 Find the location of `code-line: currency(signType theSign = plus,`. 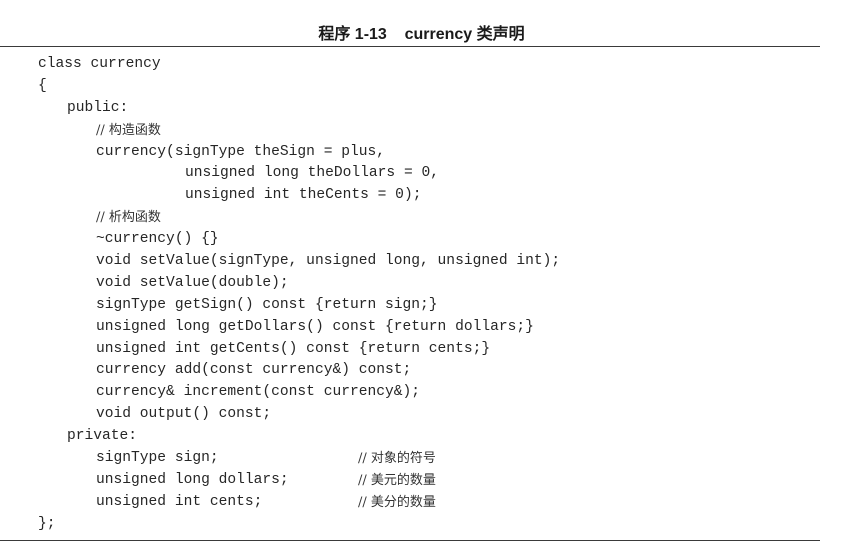

code-line: currency(signType theSign = plus, is located at coordinates (299, 153).